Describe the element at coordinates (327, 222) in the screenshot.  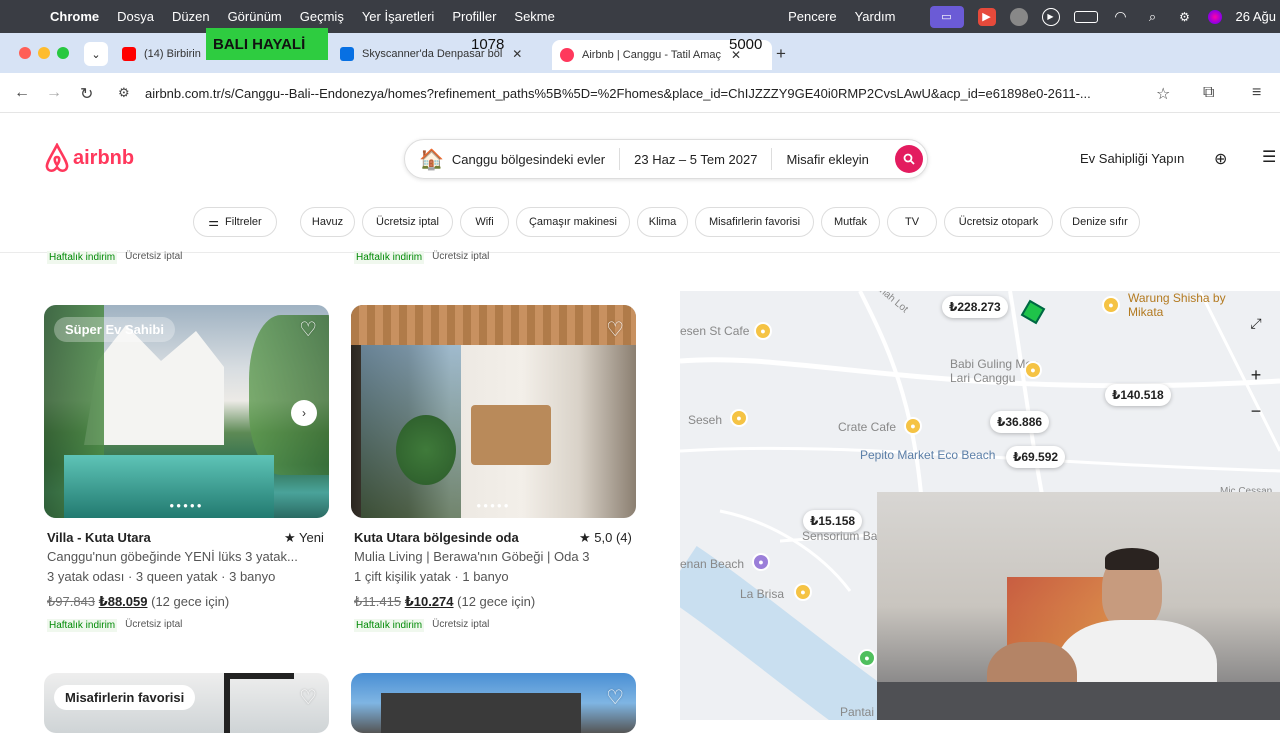
I see `chip-pool: Havuz` at that location.